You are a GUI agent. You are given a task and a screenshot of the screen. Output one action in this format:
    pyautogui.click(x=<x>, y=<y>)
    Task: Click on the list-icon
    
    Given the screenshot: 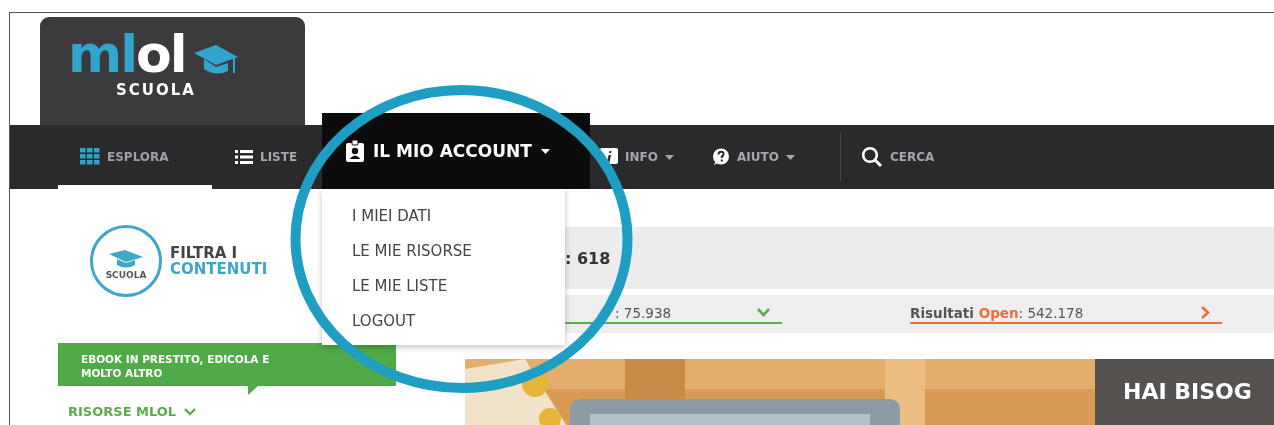 What is the action you would take?
    pyautogui.click(x=244, y=157)
    